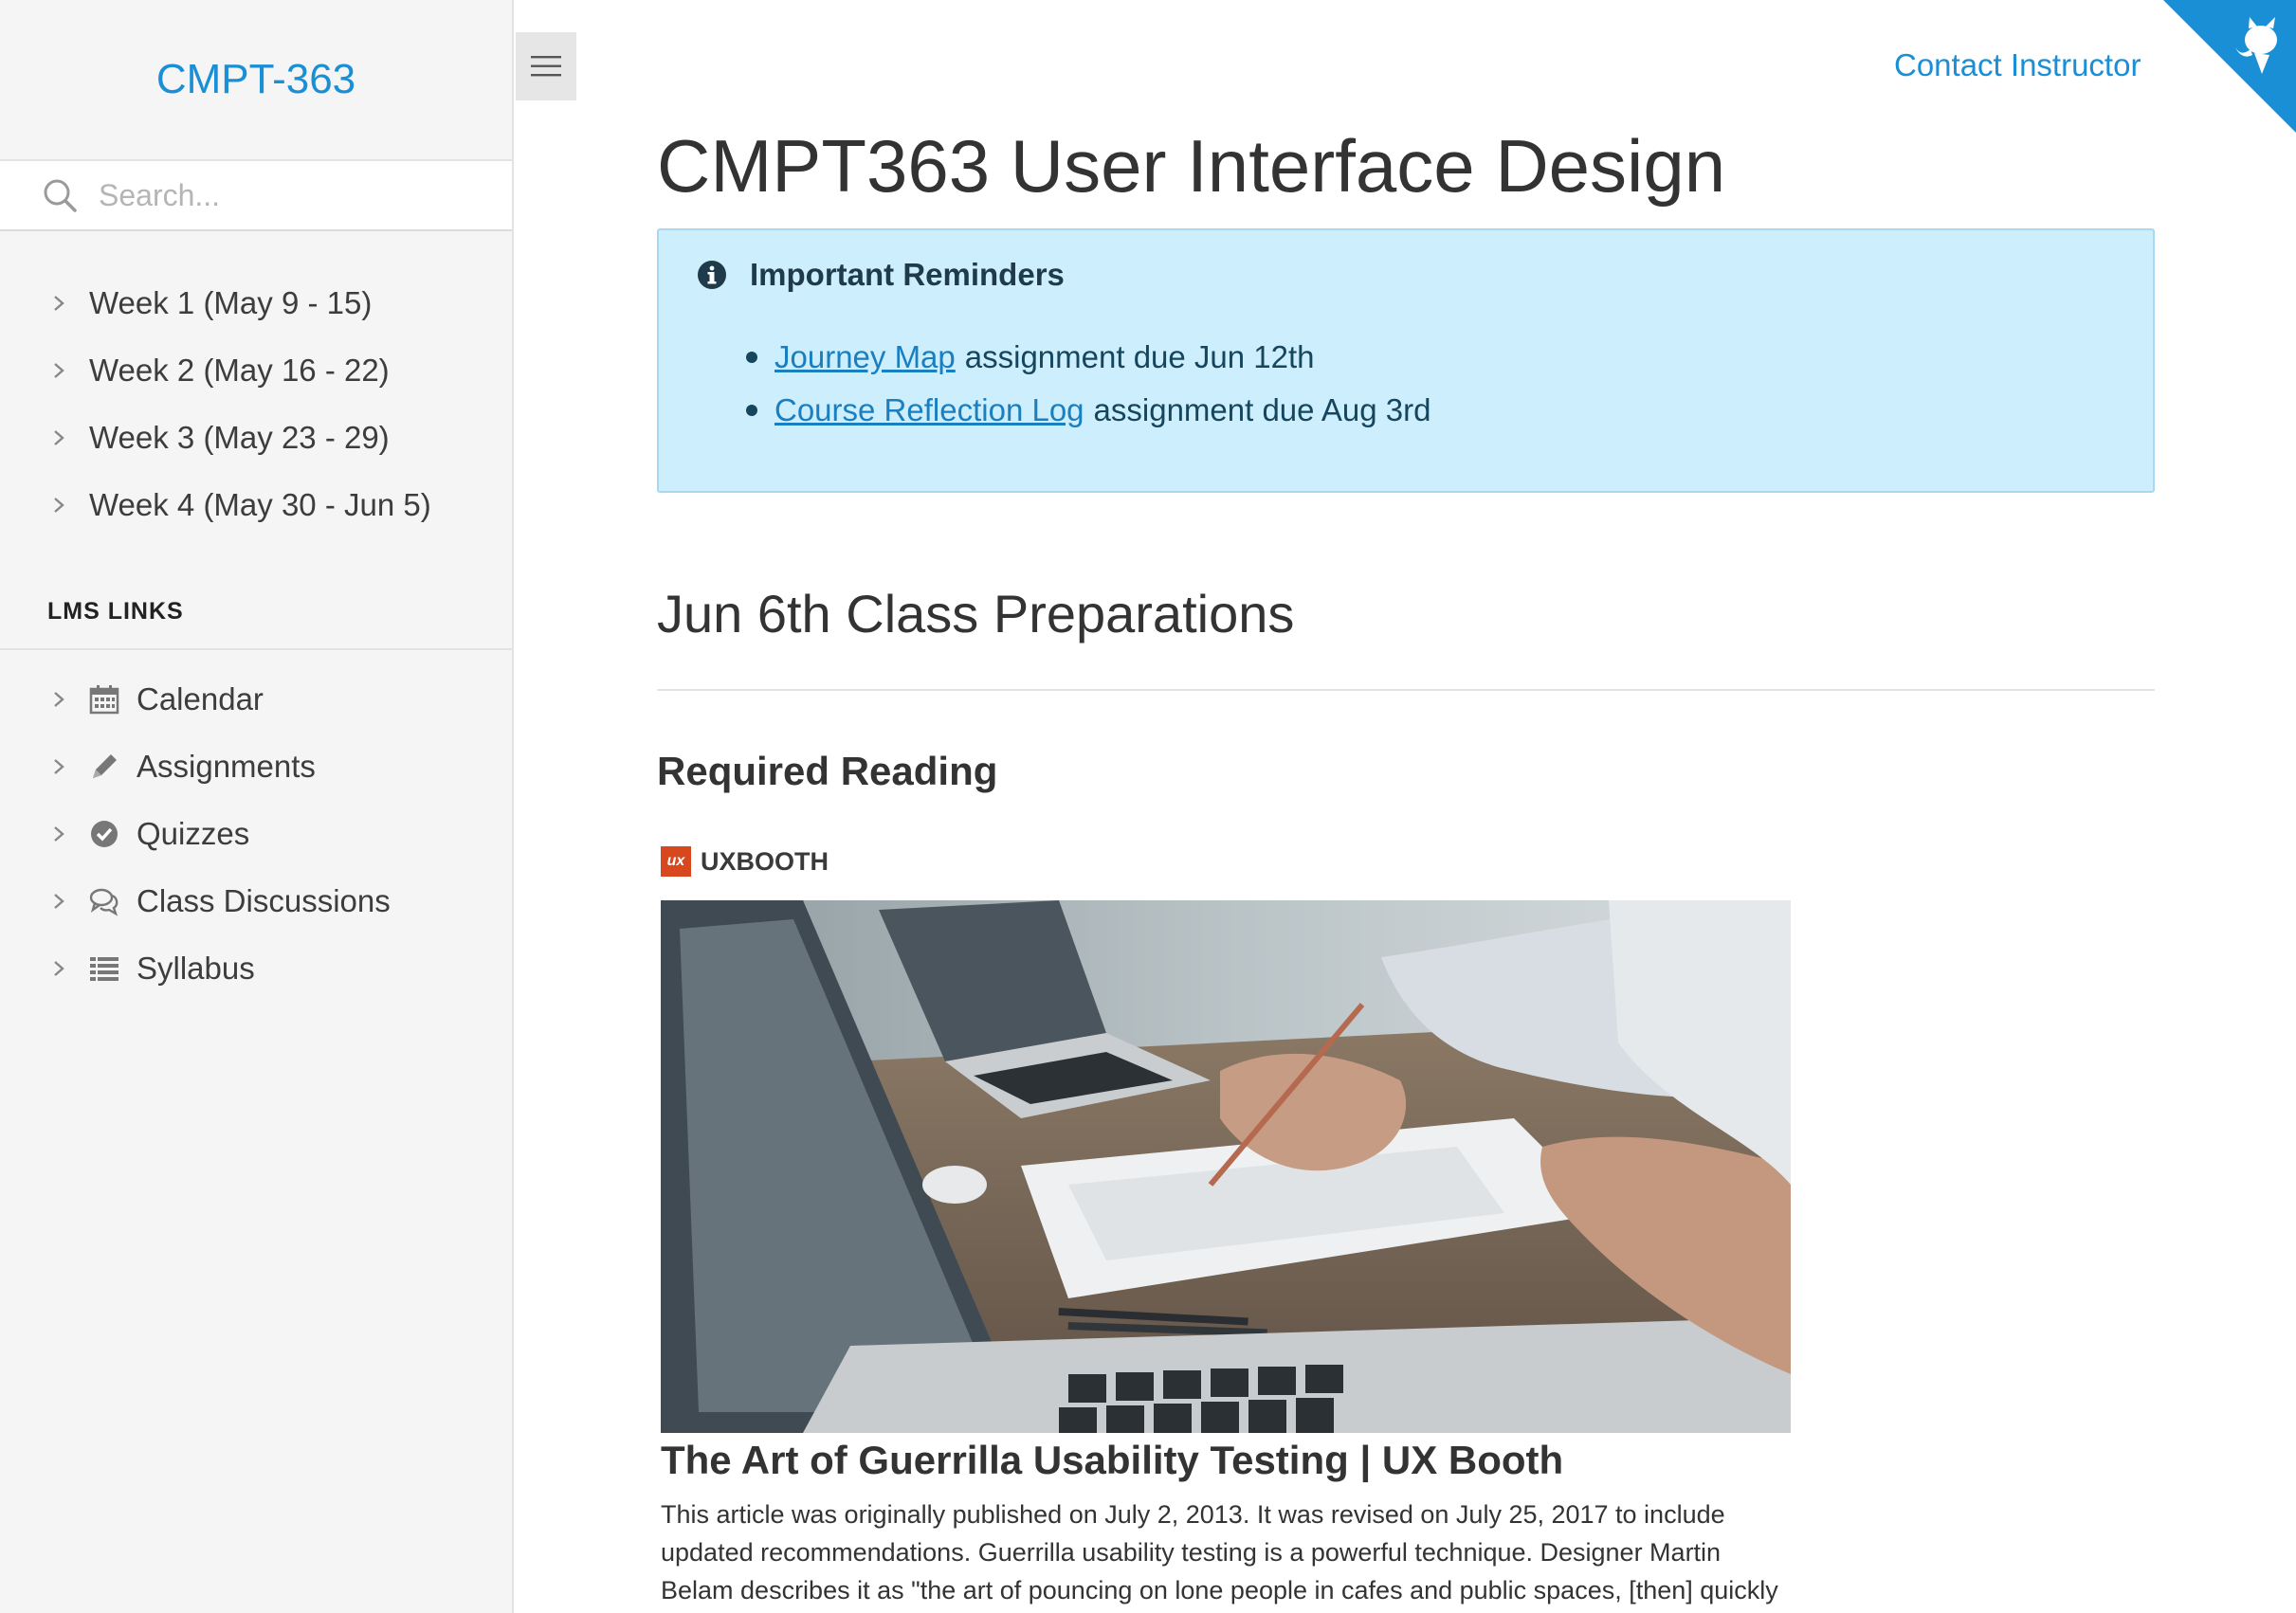 The image size is (2296, 1613). Describe the element at coordinates (676, 861) in the screenshot. I see `uxbooth-logo: ux` at that location.